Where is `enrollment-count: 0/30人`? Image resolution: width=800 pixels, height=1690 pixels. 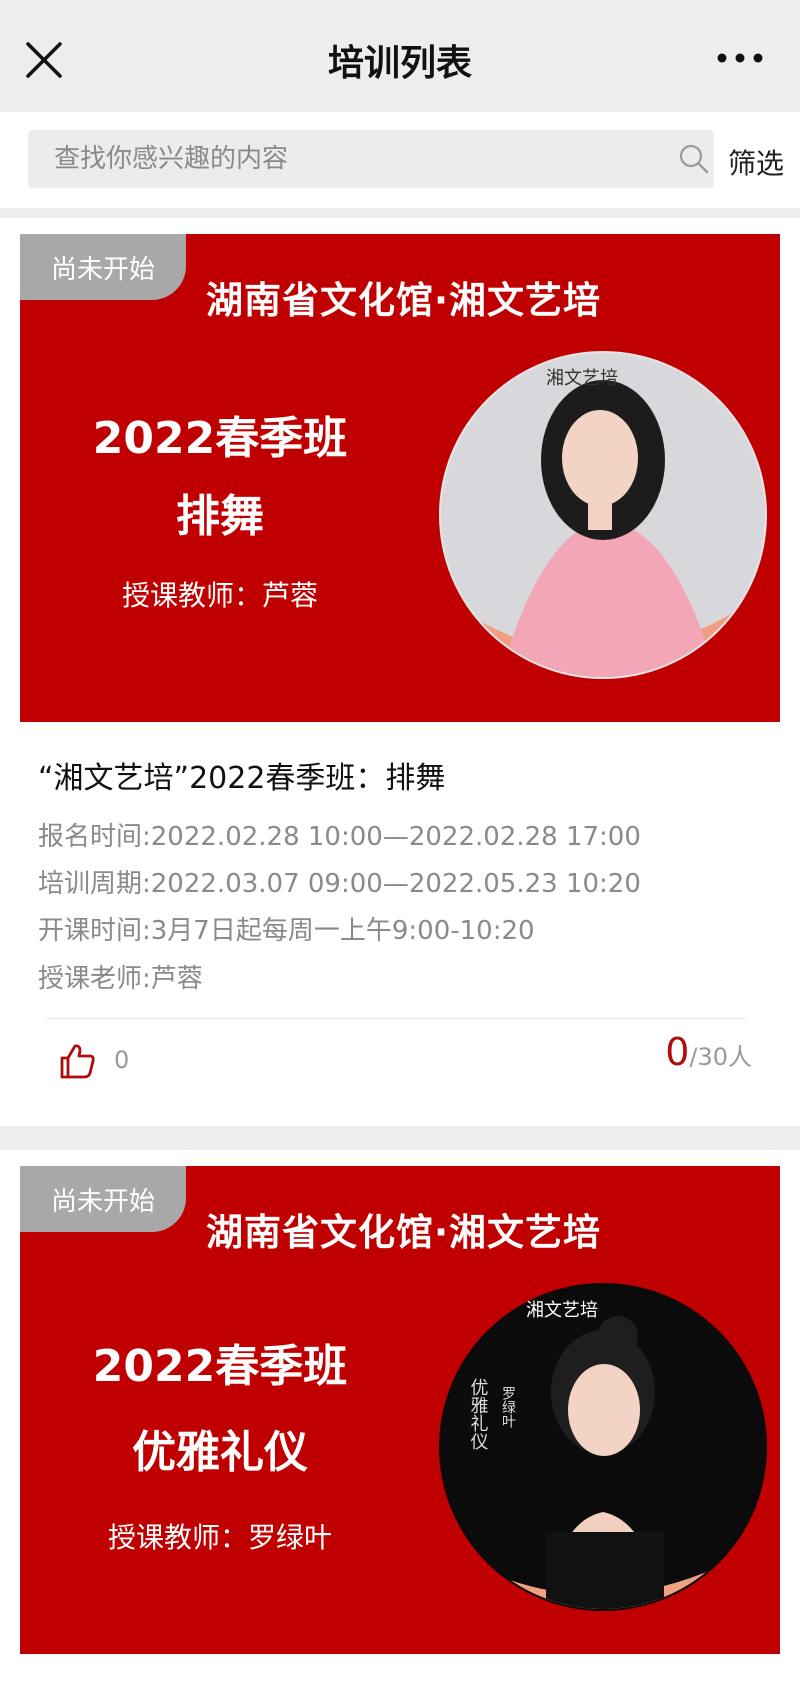 enrollment-count: 0/30人 is located at coordinates (708, 1052).